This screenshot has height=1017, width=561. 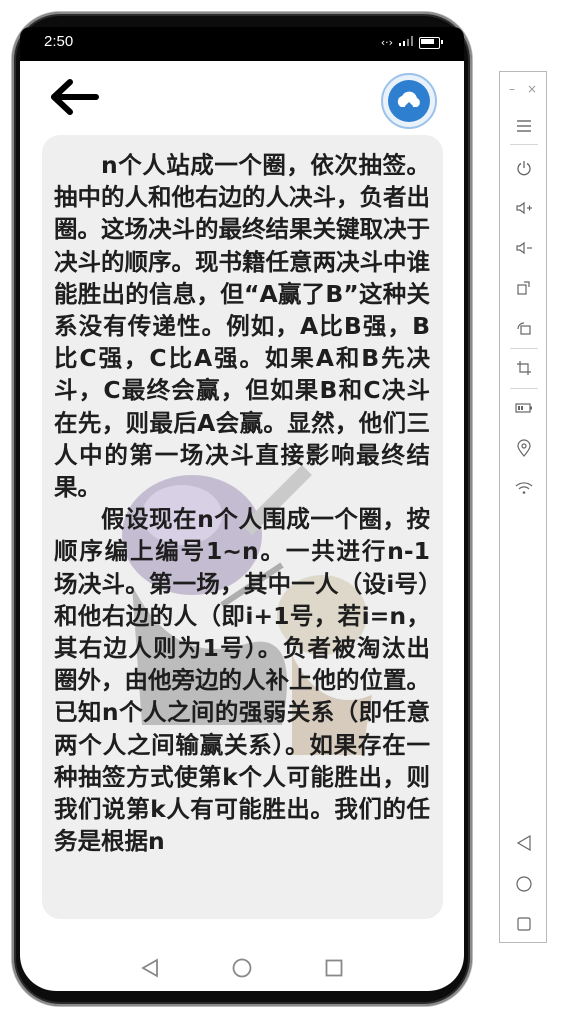 I want to click on status-time: 2:50, so click(x=59, y=41).